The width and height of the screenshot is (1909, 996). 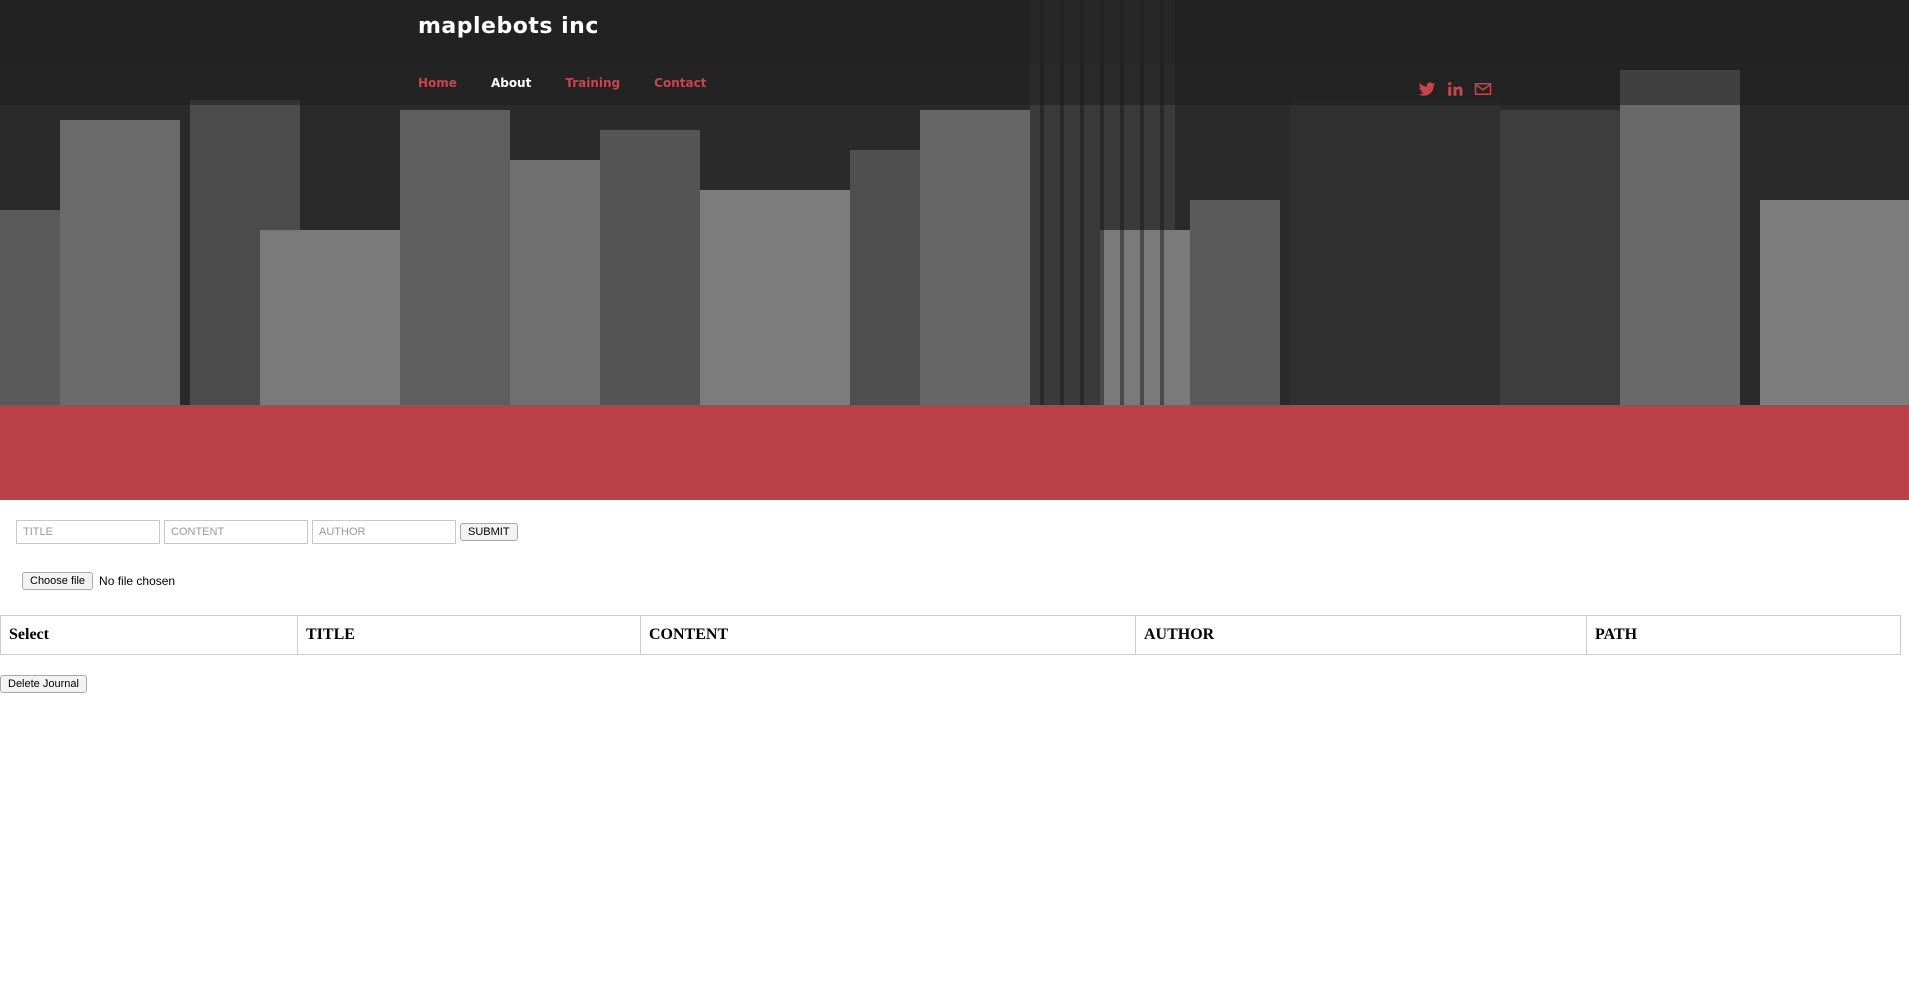 I want to click on title-input, so click(x=88, y=532).